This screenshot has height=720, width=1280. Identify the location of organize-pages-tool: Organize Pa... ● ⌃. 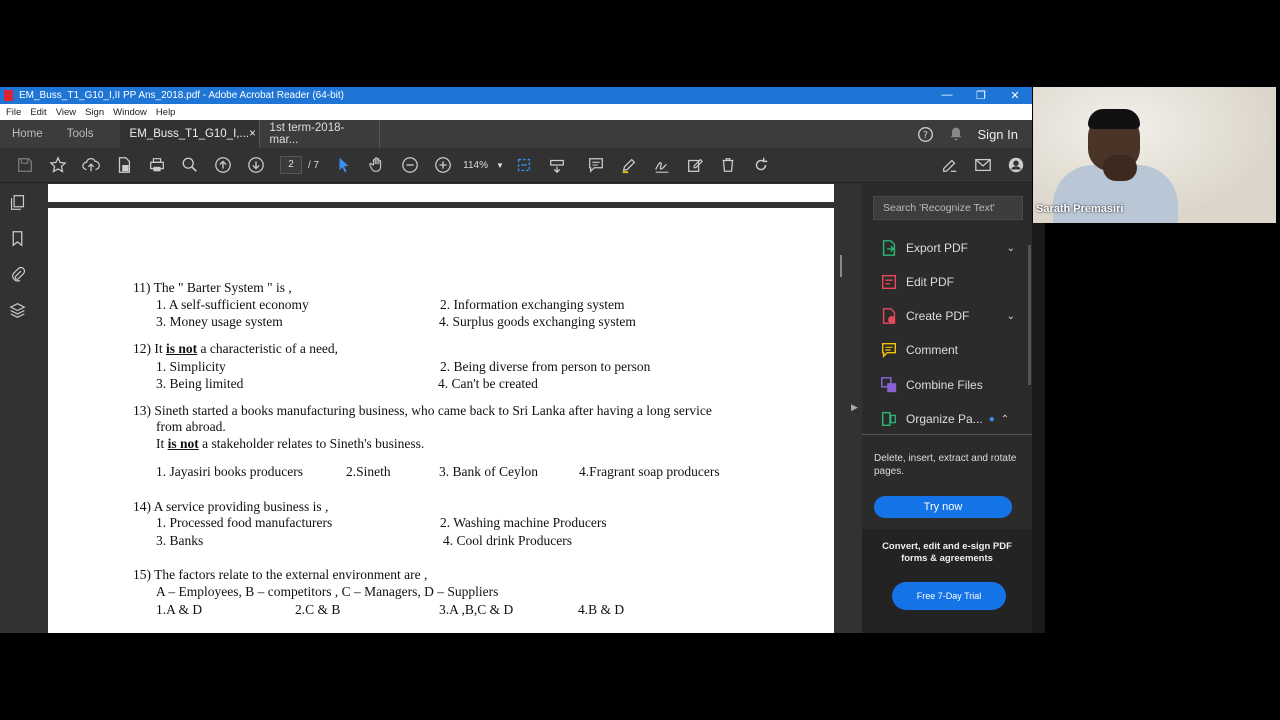
(952, 419).